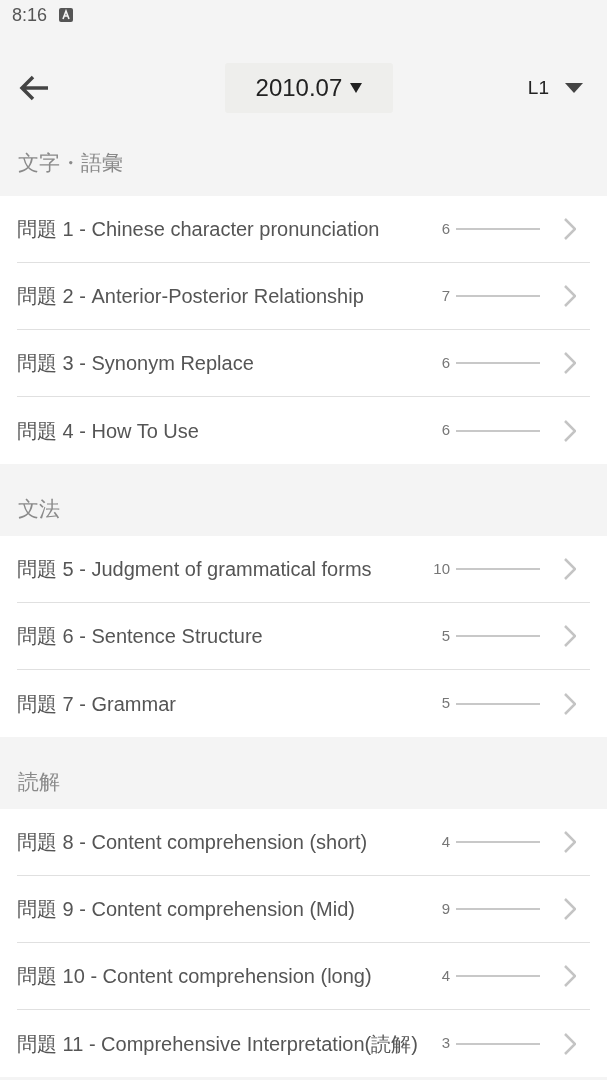 Image resolution: width=607 pixels, height=1080 pixels. I want to click on item-title: 問題 3 - Synonym Replace, so click(136, 363).